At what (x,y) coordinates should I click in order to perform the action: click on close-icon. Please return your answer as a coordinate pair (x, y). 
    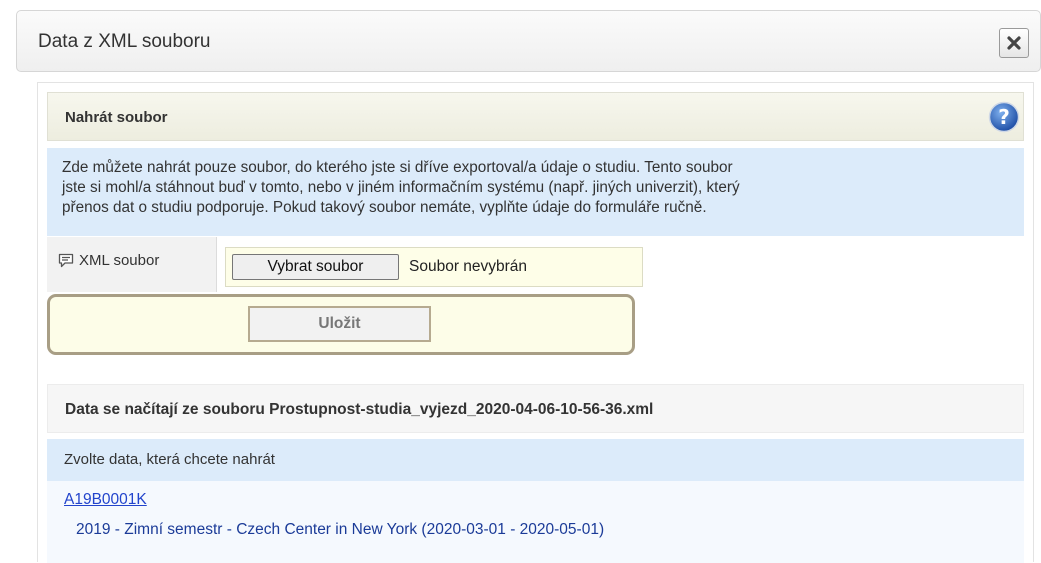
    Looking at the image, I should click on (1014, 43).